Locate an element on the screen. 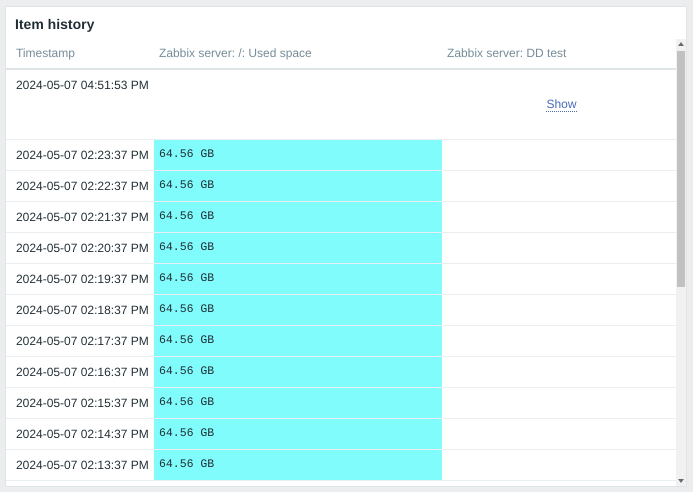  column-header: Zabbix server: /: Used space is located at coordinates (298, 53).